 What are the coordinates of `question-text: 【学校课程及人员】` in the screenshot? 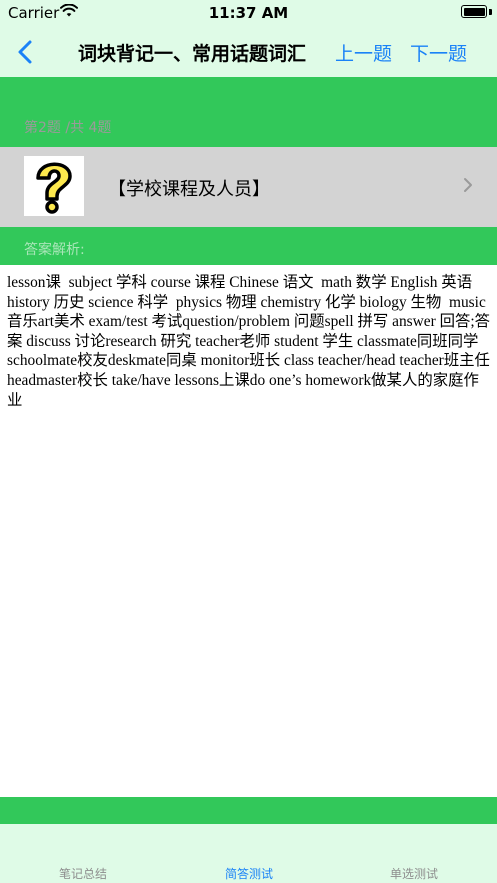 It's located at (189, 189).